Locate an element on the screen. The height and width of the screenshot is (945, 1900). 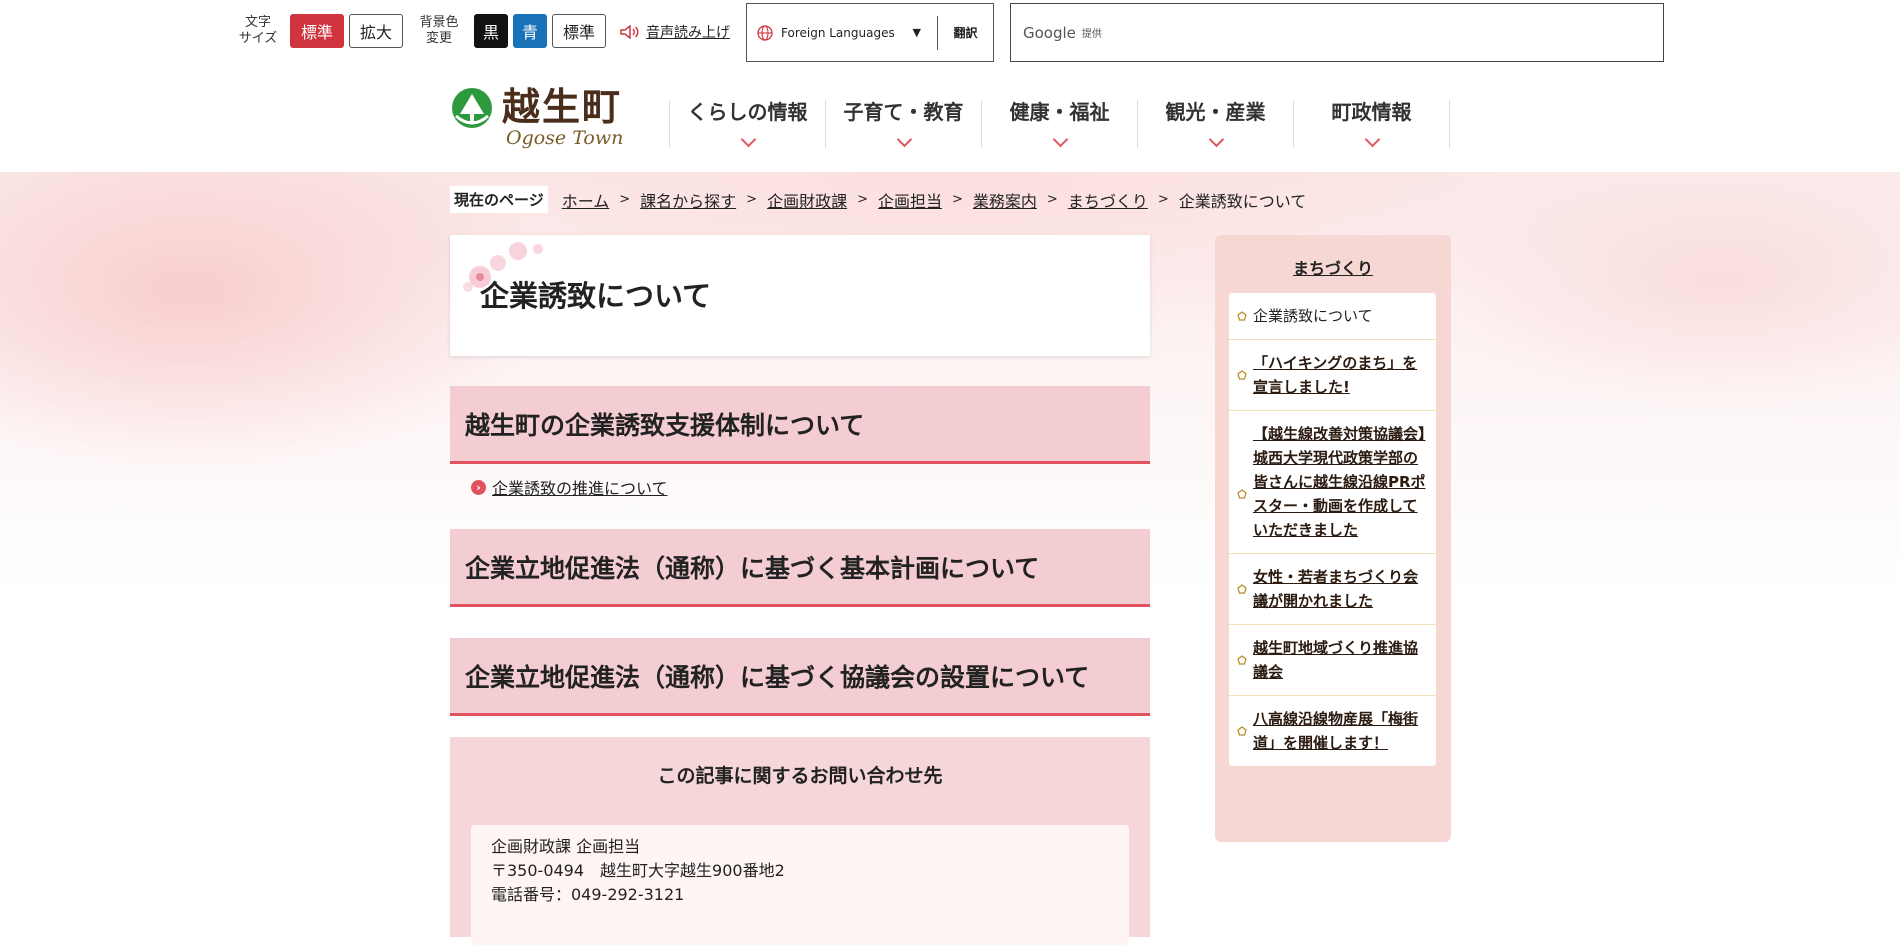
section-heading: 企業立地促進法（通称）に基づく基本計画について is located at coordinates (800, 568).